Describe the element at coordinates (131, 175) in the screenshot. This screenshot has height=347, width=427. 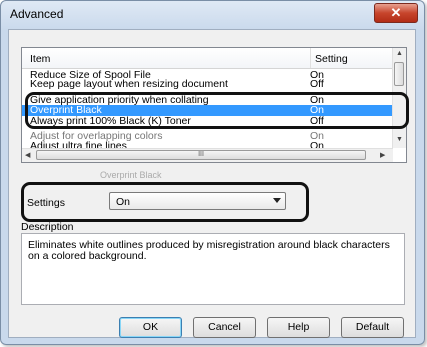
I see `settings-group-caption: Overprint Black` at that location.